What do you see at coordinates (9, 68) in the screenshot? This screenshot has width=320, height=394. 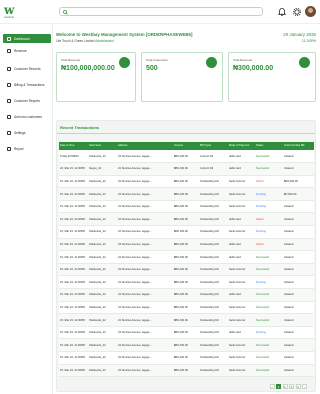 I see `users-icon` at bounding box center [9, 68].